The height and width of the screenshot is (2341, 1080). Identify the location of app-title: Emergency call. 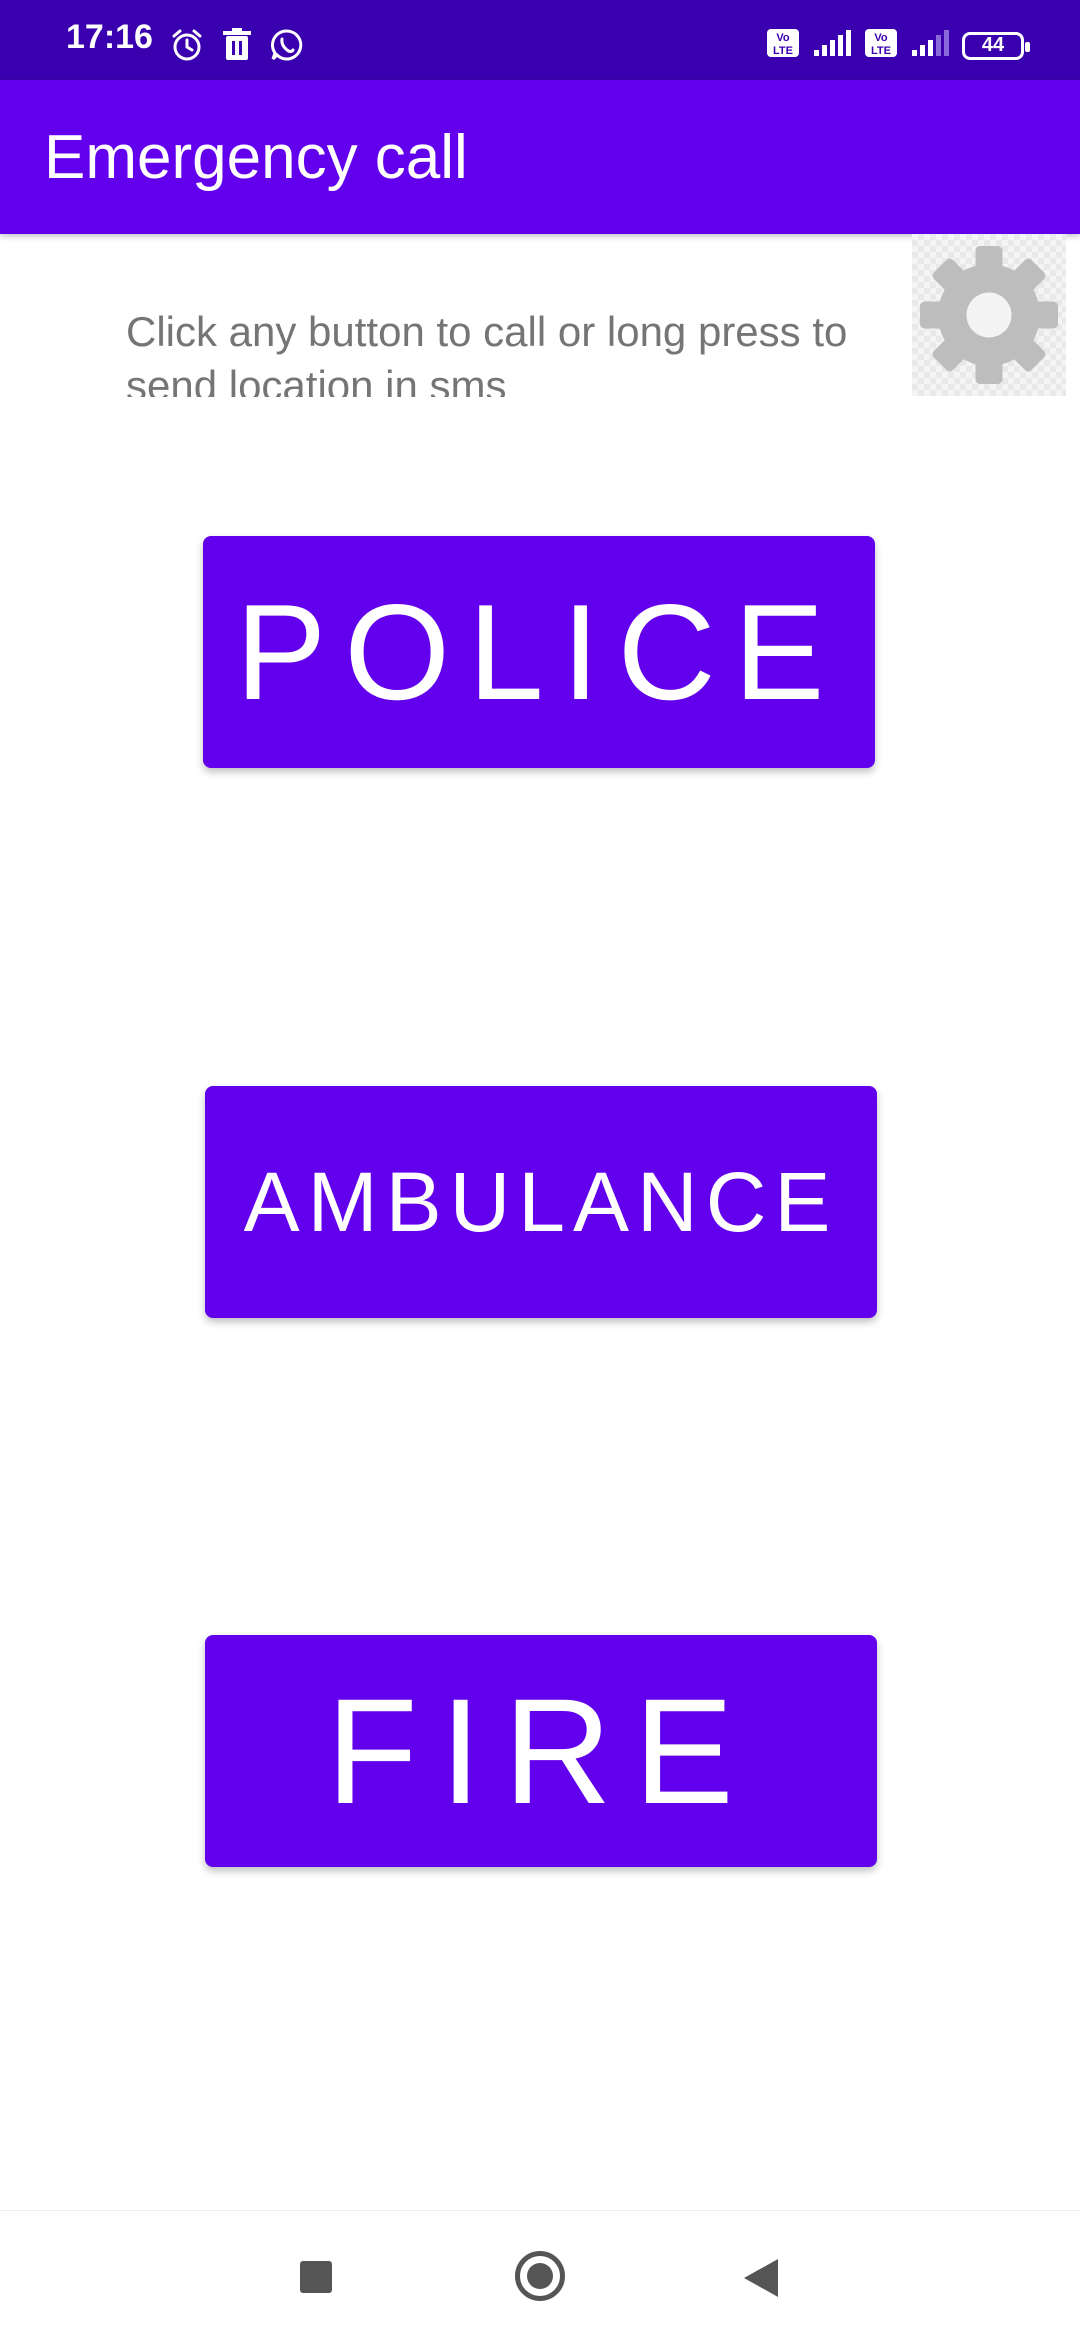
(256, 157).